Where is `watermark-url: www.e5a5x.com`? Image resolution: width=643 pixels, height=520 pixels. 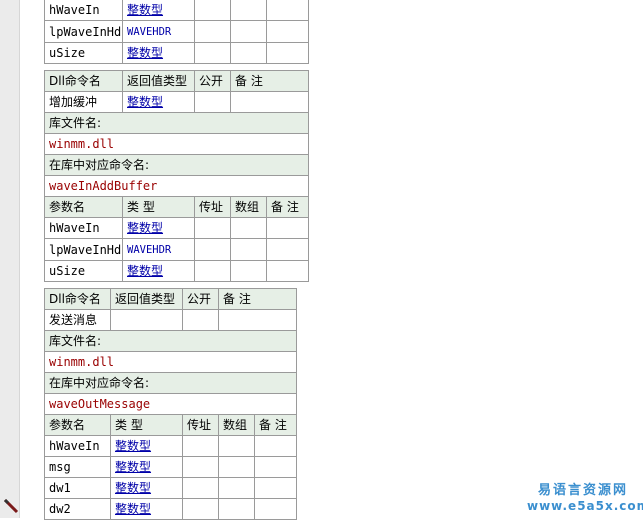 watermark-url: www.e5a5x.com is located at coordinates (585, 506).